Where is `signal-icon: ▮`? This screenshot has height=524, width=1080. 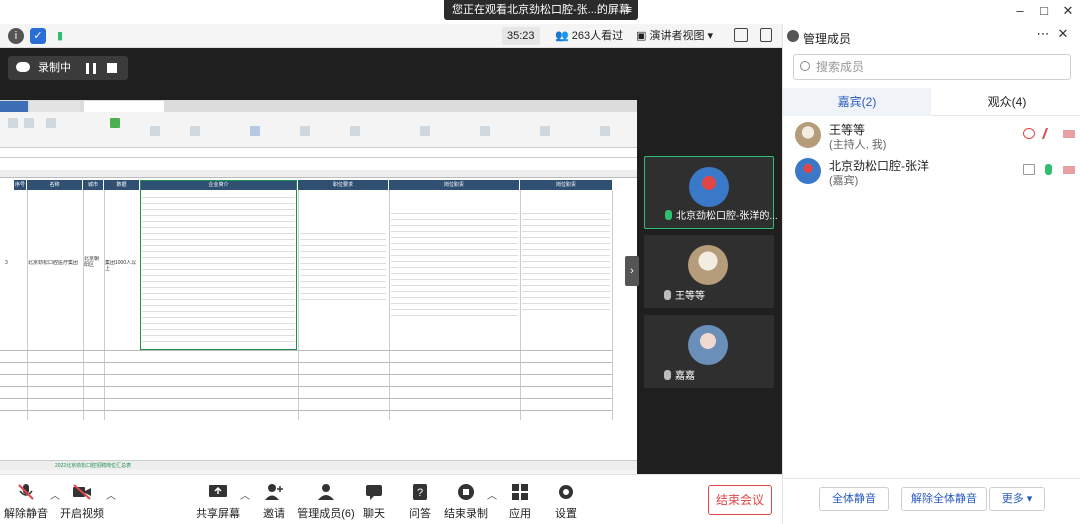
signal-icon: ▮ is located at coordinates (60, 36).